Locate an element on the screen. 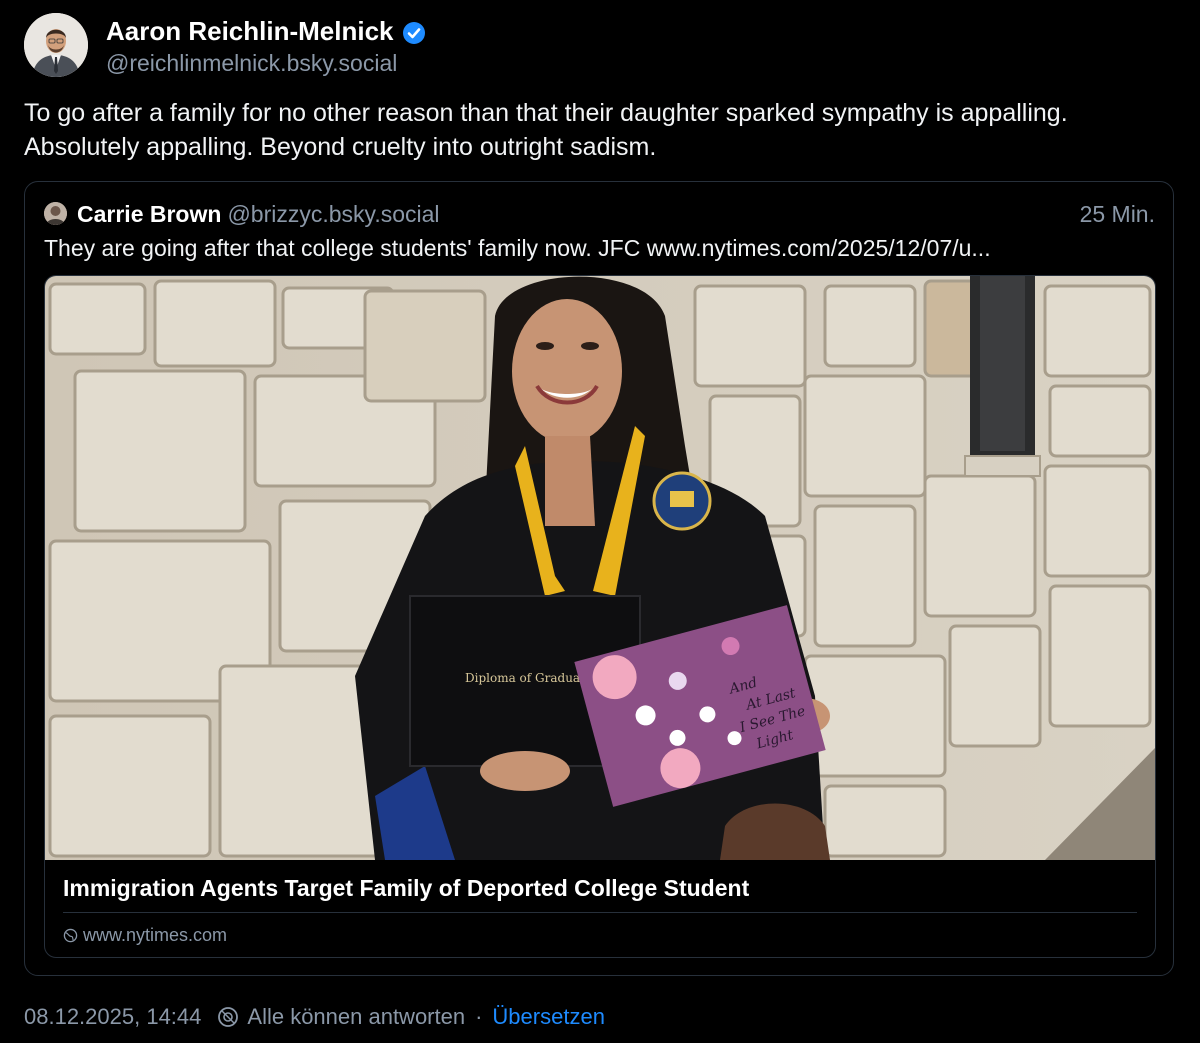 This screenshot has width=1200, height=1043. quoted-author-avatar is located at coordinates (55, 213).